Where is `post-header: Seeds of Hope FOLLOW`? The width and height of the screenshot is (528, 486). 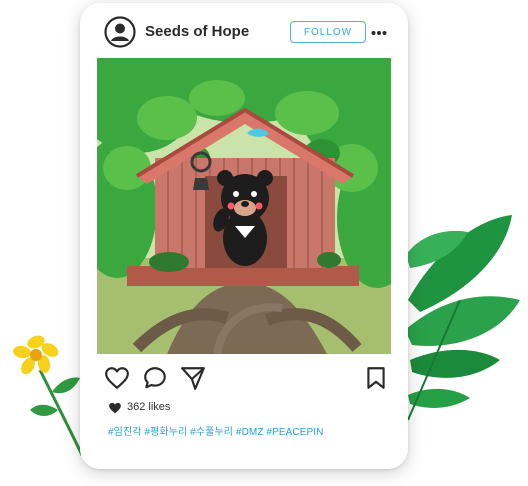
post-header: Seeds of Hope FOLLOW is located at coordinates (244, 31).